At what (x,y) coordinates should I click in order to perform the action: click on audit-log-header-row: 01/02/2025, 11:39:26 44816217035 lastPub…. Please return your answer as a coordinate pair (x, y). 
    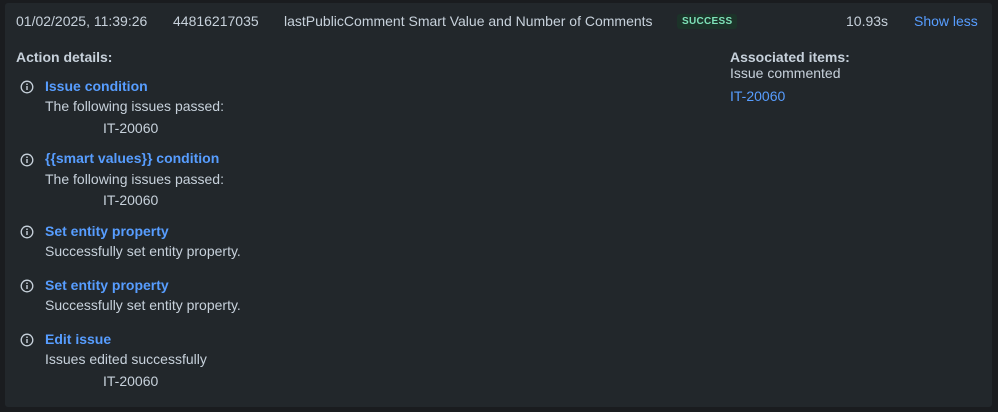
    Looking at the image, I should click on (498, 21).